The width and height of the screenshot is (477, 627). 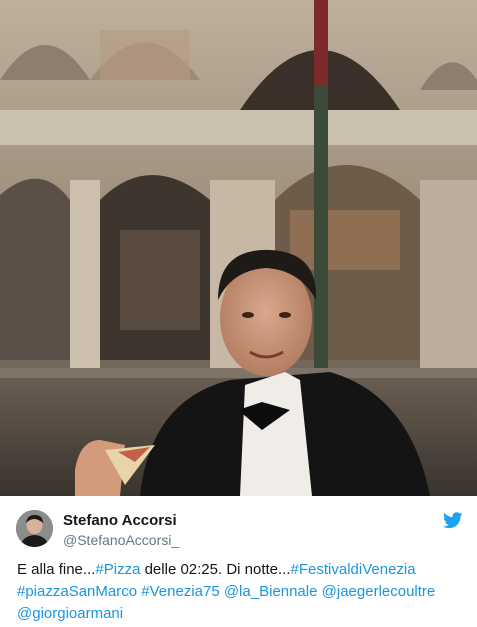 I want to click on hashtag-venezia75: #Venezia75, so click(x=180, y=591).